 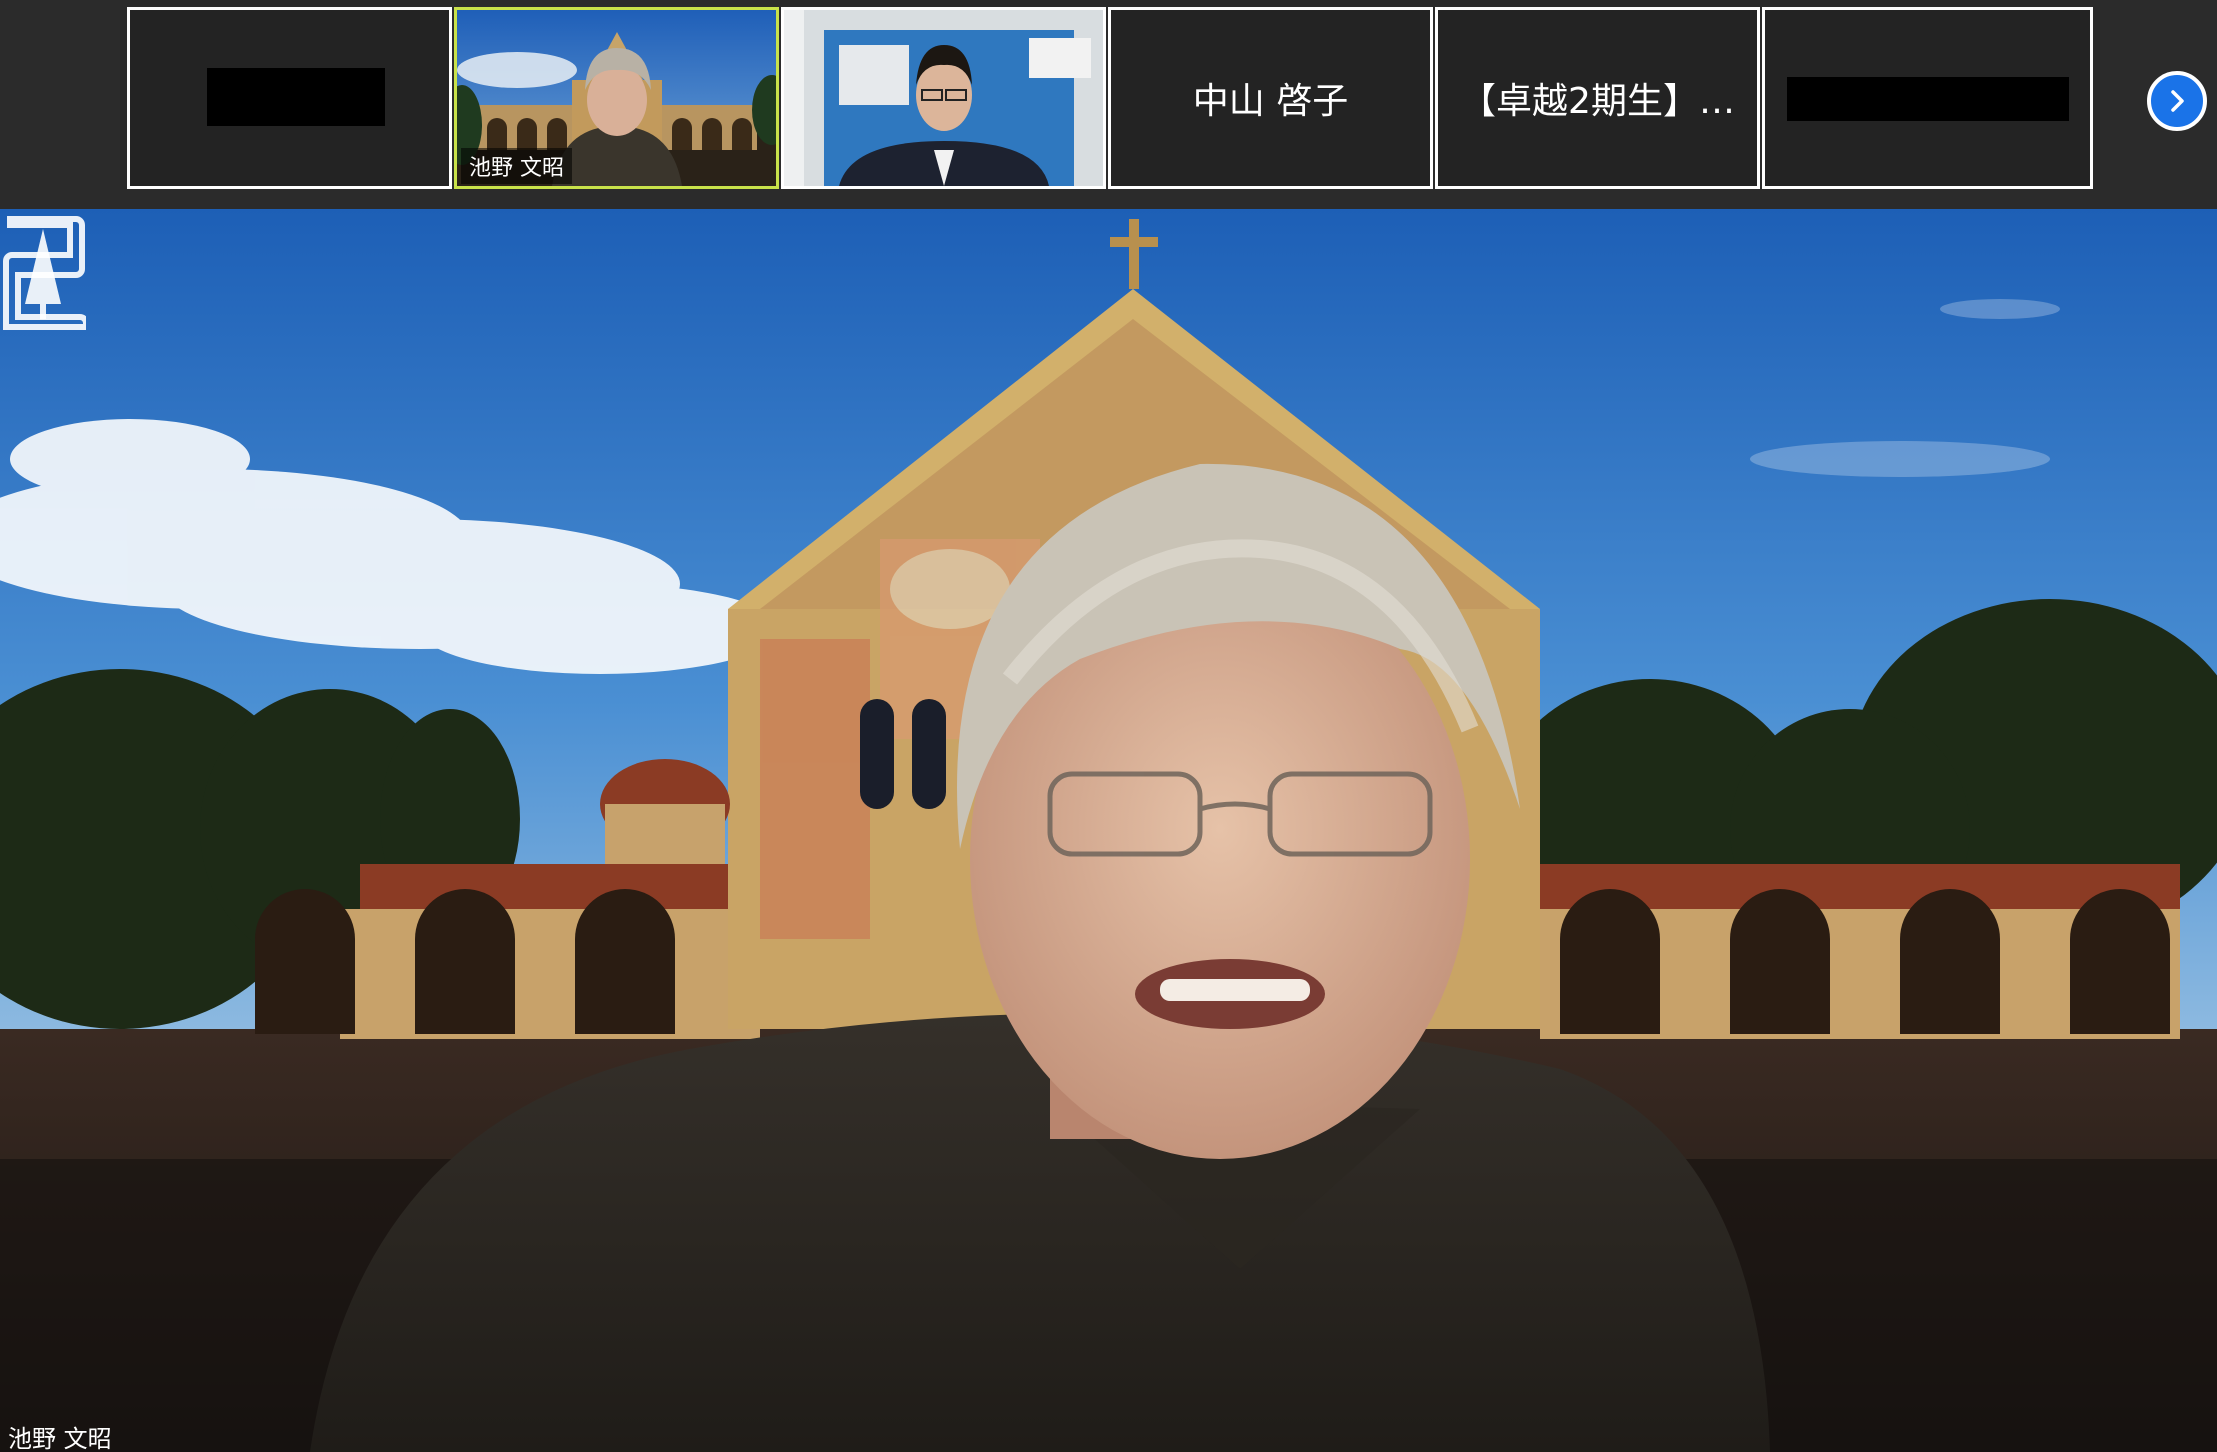 I want to click on participant-tile-4: 中山 啓子, so click(x=1270, y=98).